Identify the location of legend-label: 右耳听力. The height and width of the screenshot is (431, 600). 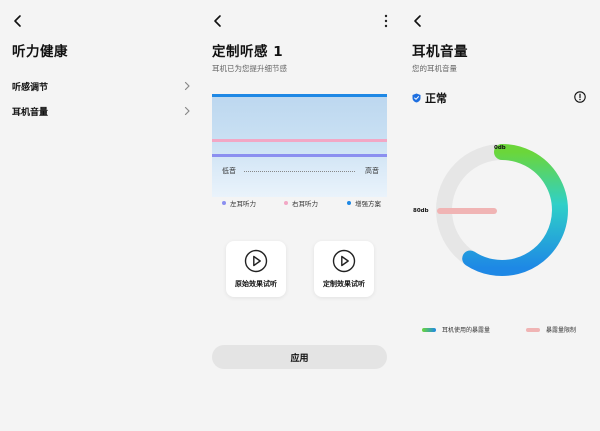
(305, 204).